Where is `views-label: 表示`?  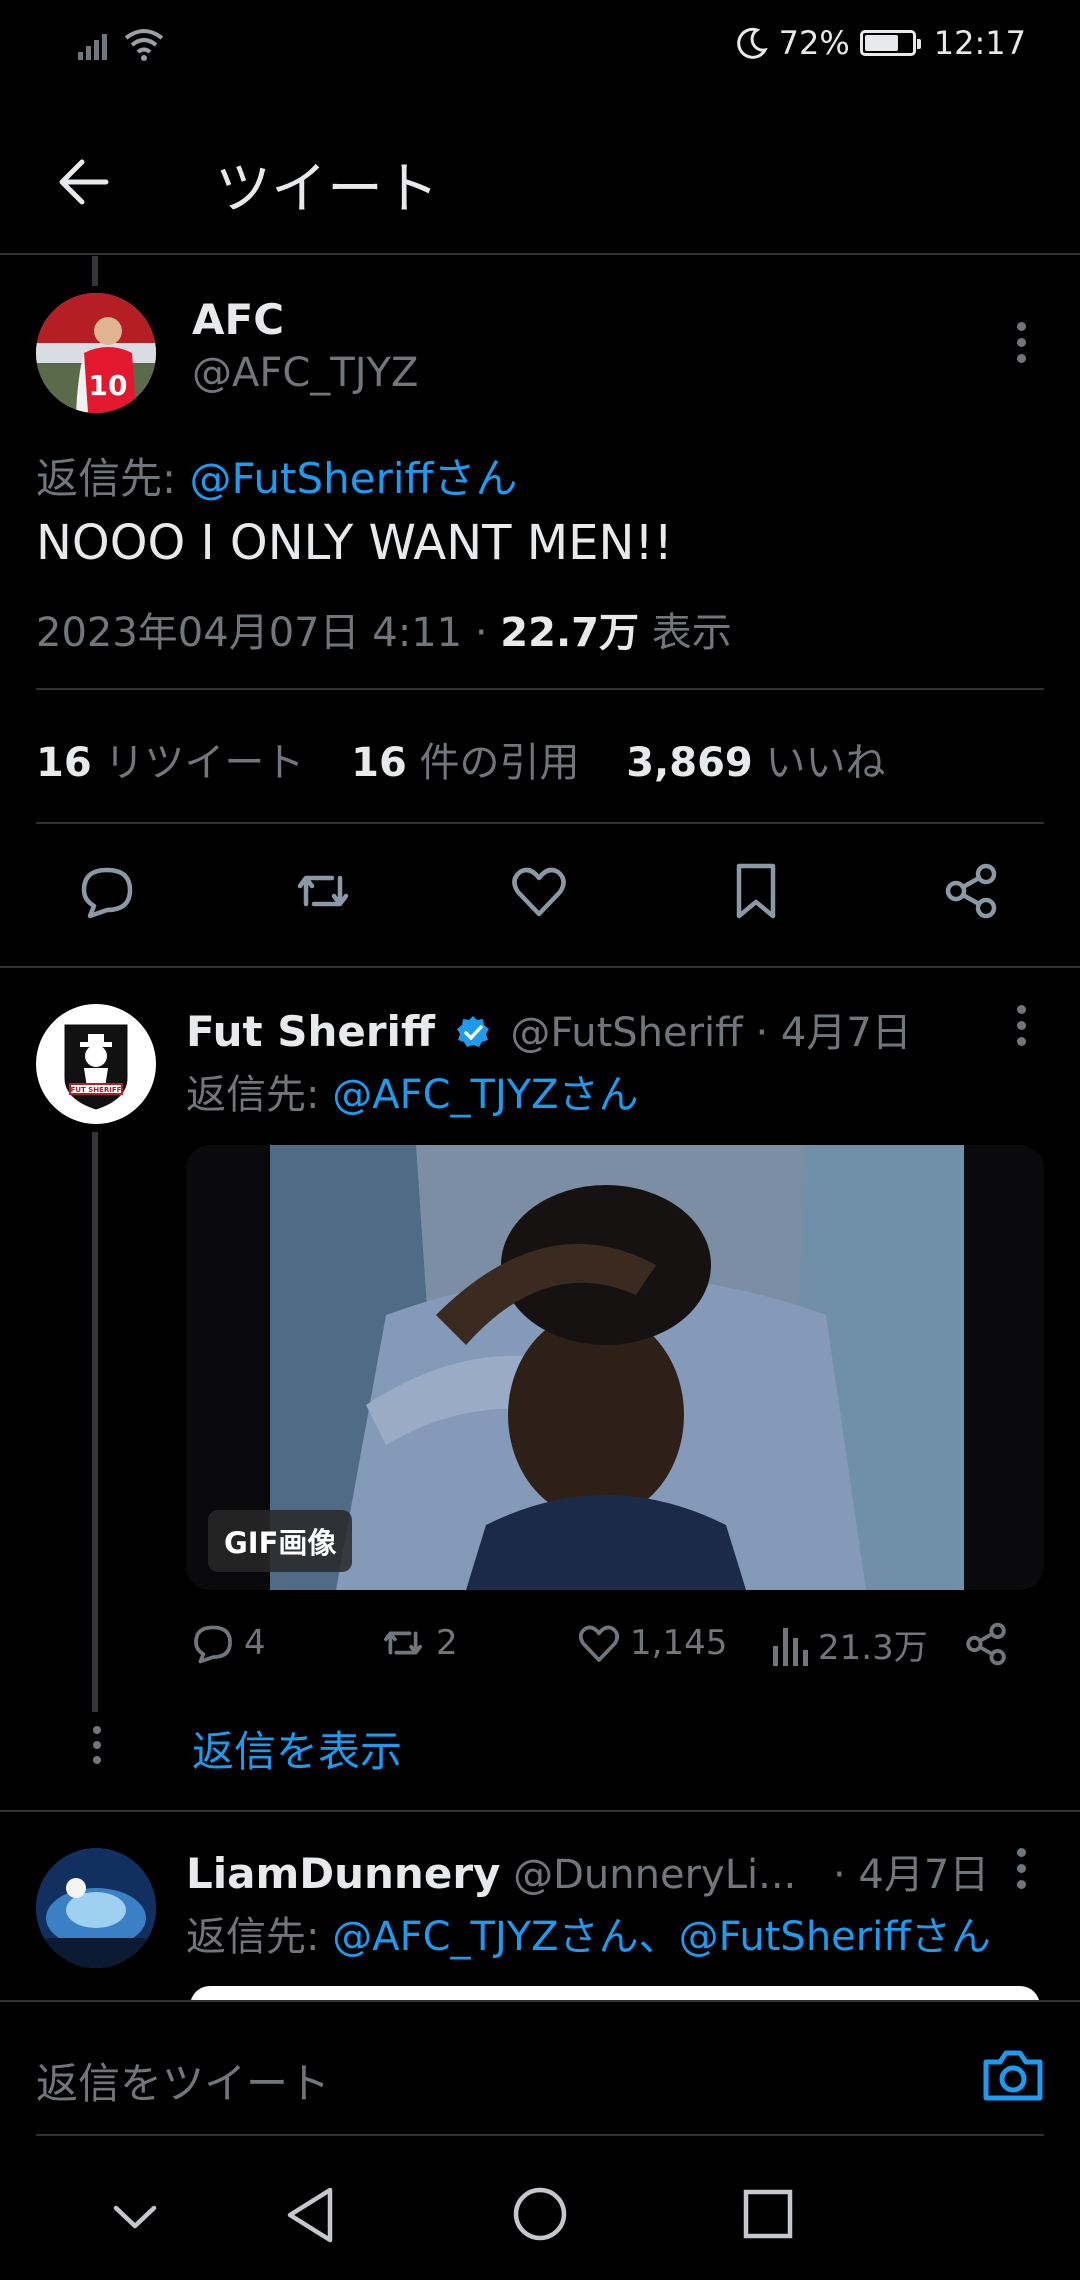 views-label: 表示 is located at coordinates (685, 633).